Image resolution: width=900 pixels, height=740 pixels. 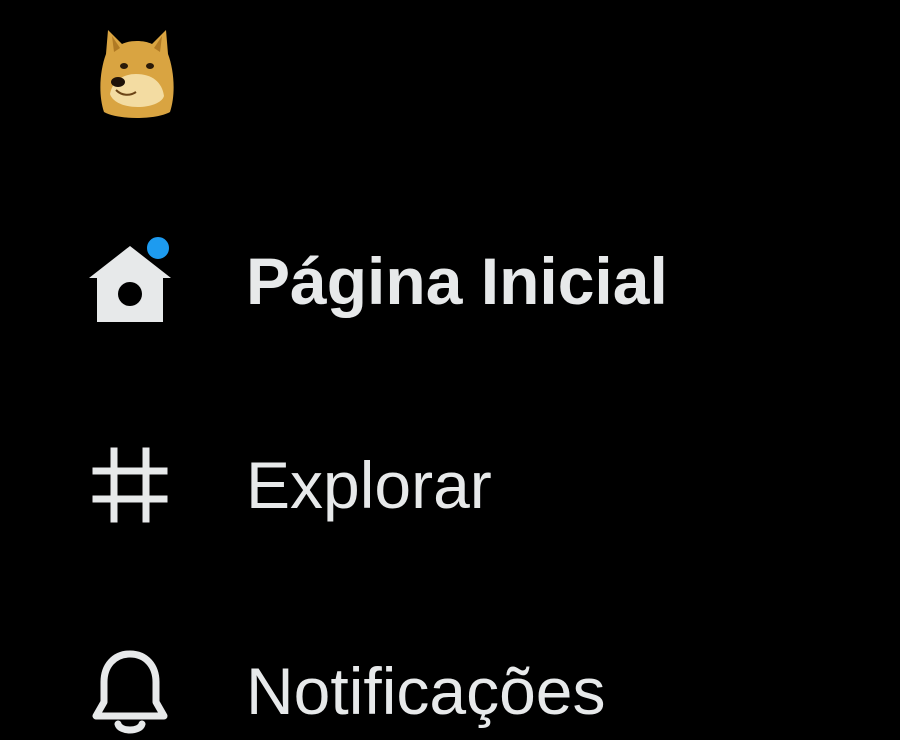 I want to click on nav-item-label: Página Inicial, so click(x=457, y=281).